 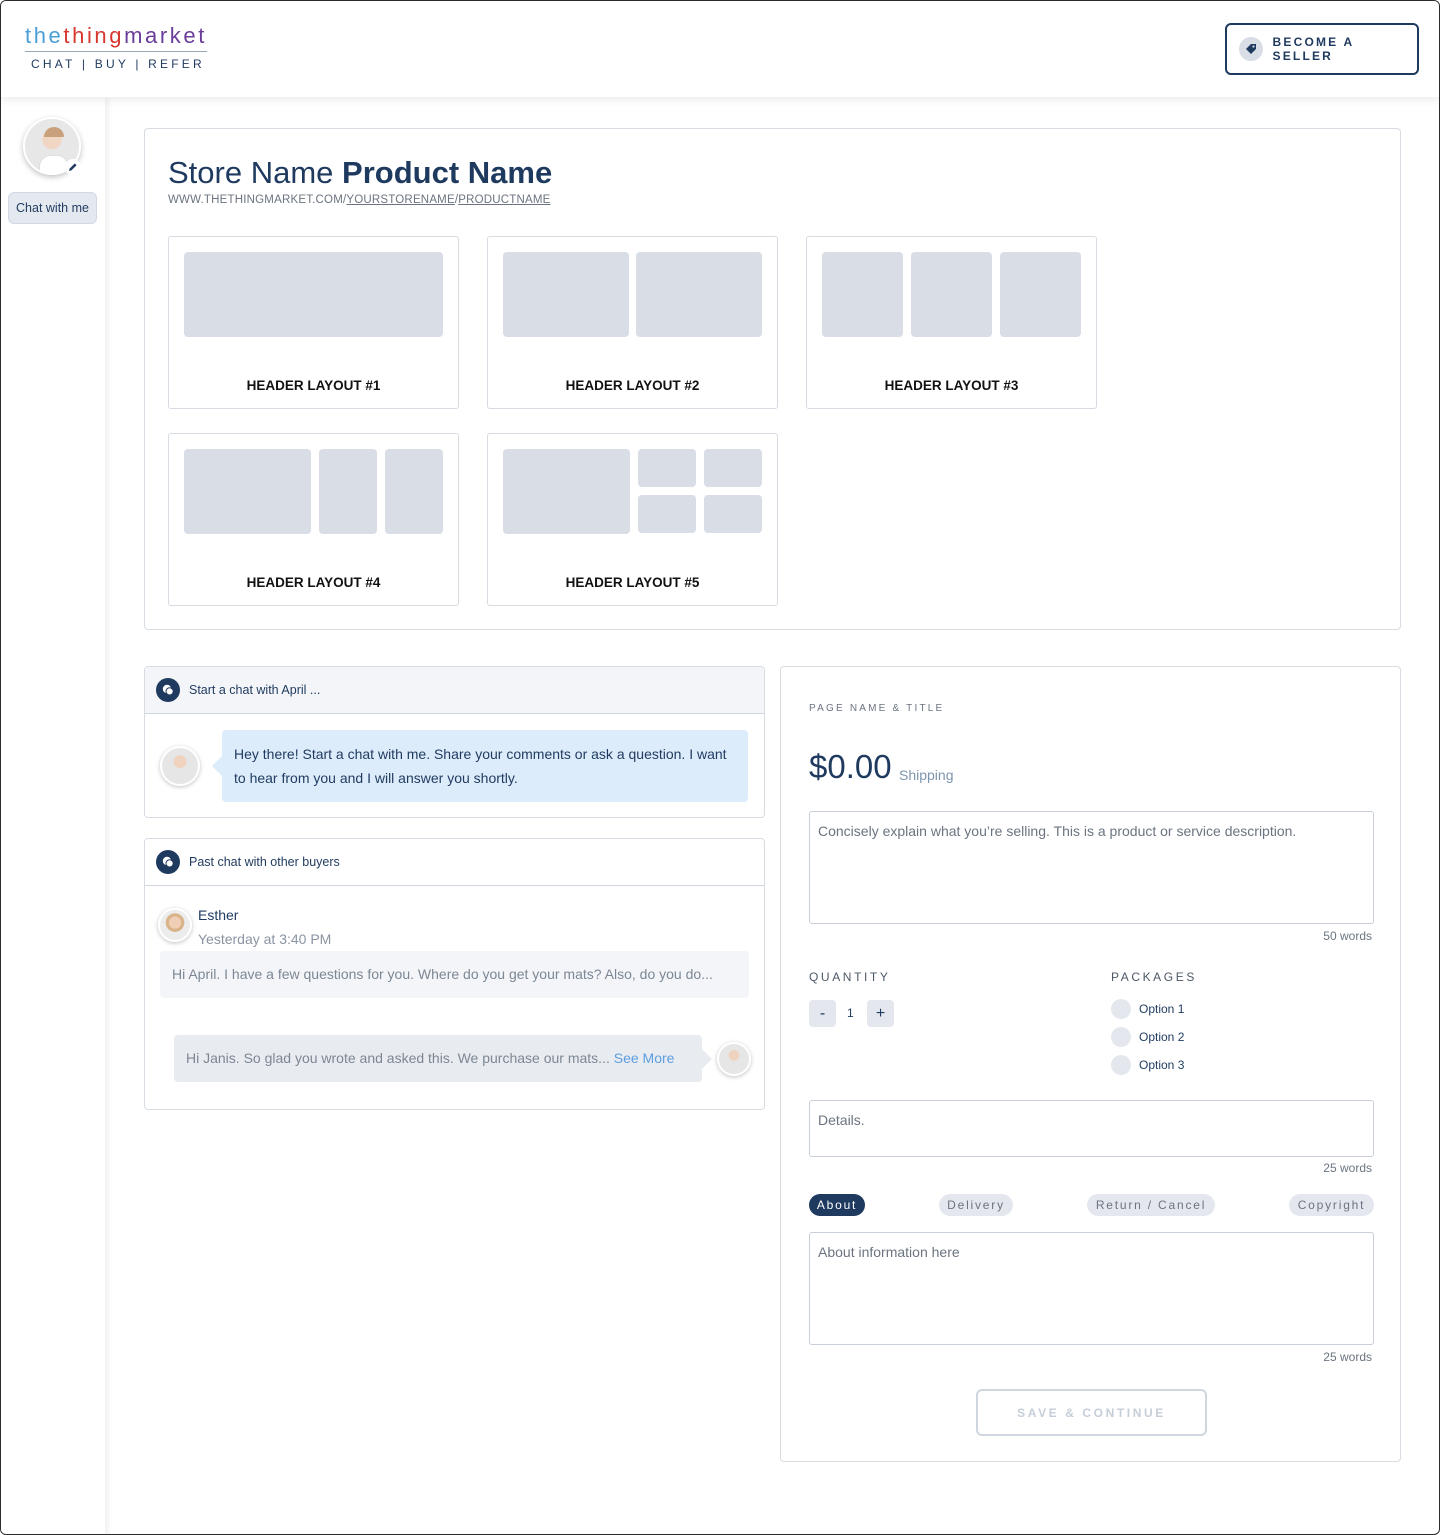 I want to click on chat-with-me-button: Chat with me, so click(x=52, y=208).